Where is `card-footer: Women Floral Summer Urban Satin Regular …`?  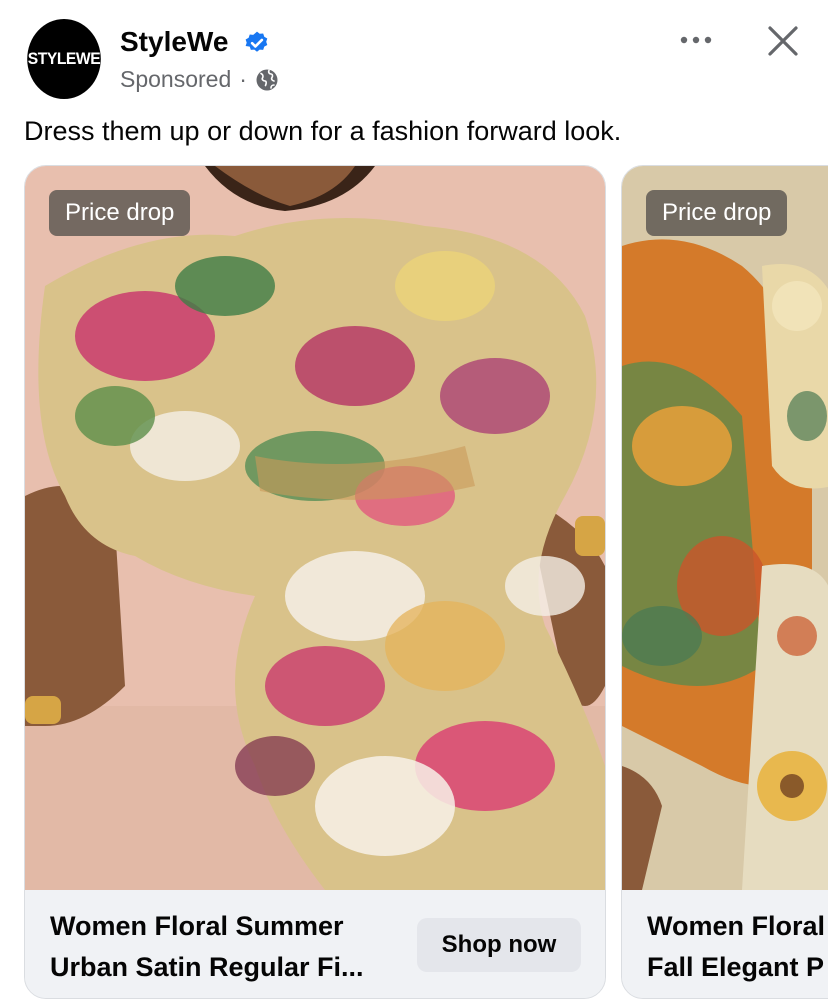
card-footer: Women Floral Summer Urban Satin Regular … is located at coordinates (315, 944).